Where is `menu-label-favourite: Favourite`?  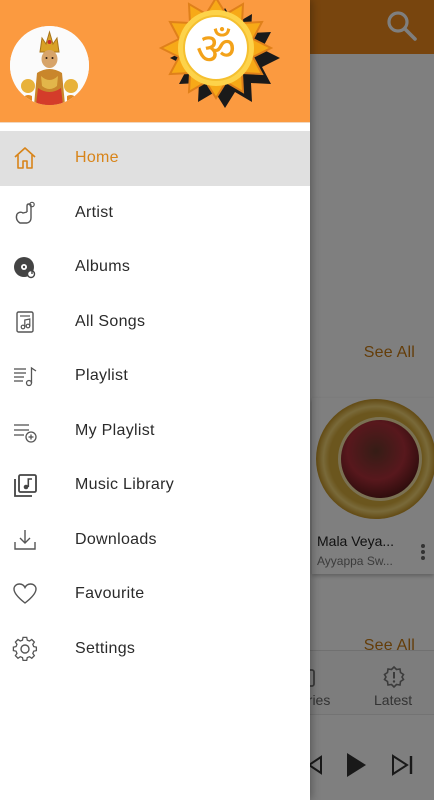 menu-label-favourite: Favourite is located at coordinates (110, 594).